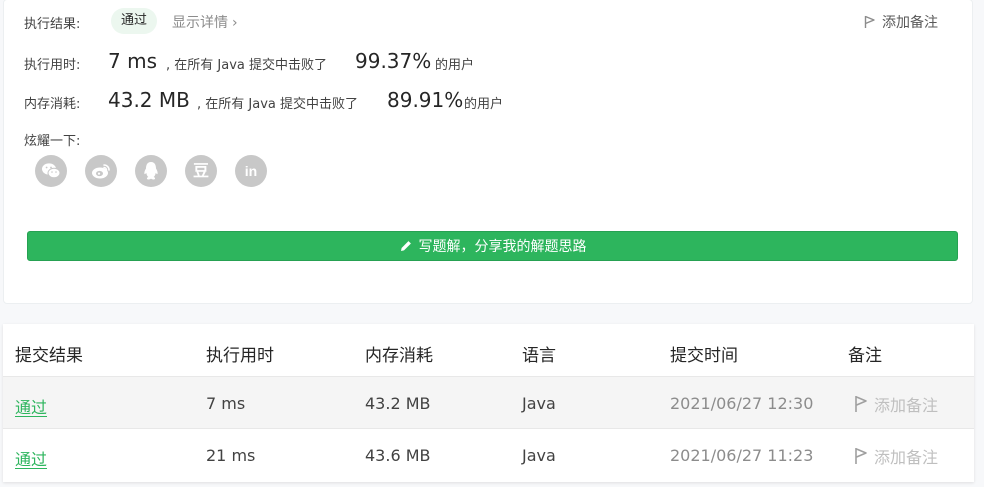  I want to click on share-buttons: 豆 in, so click(160, 171).